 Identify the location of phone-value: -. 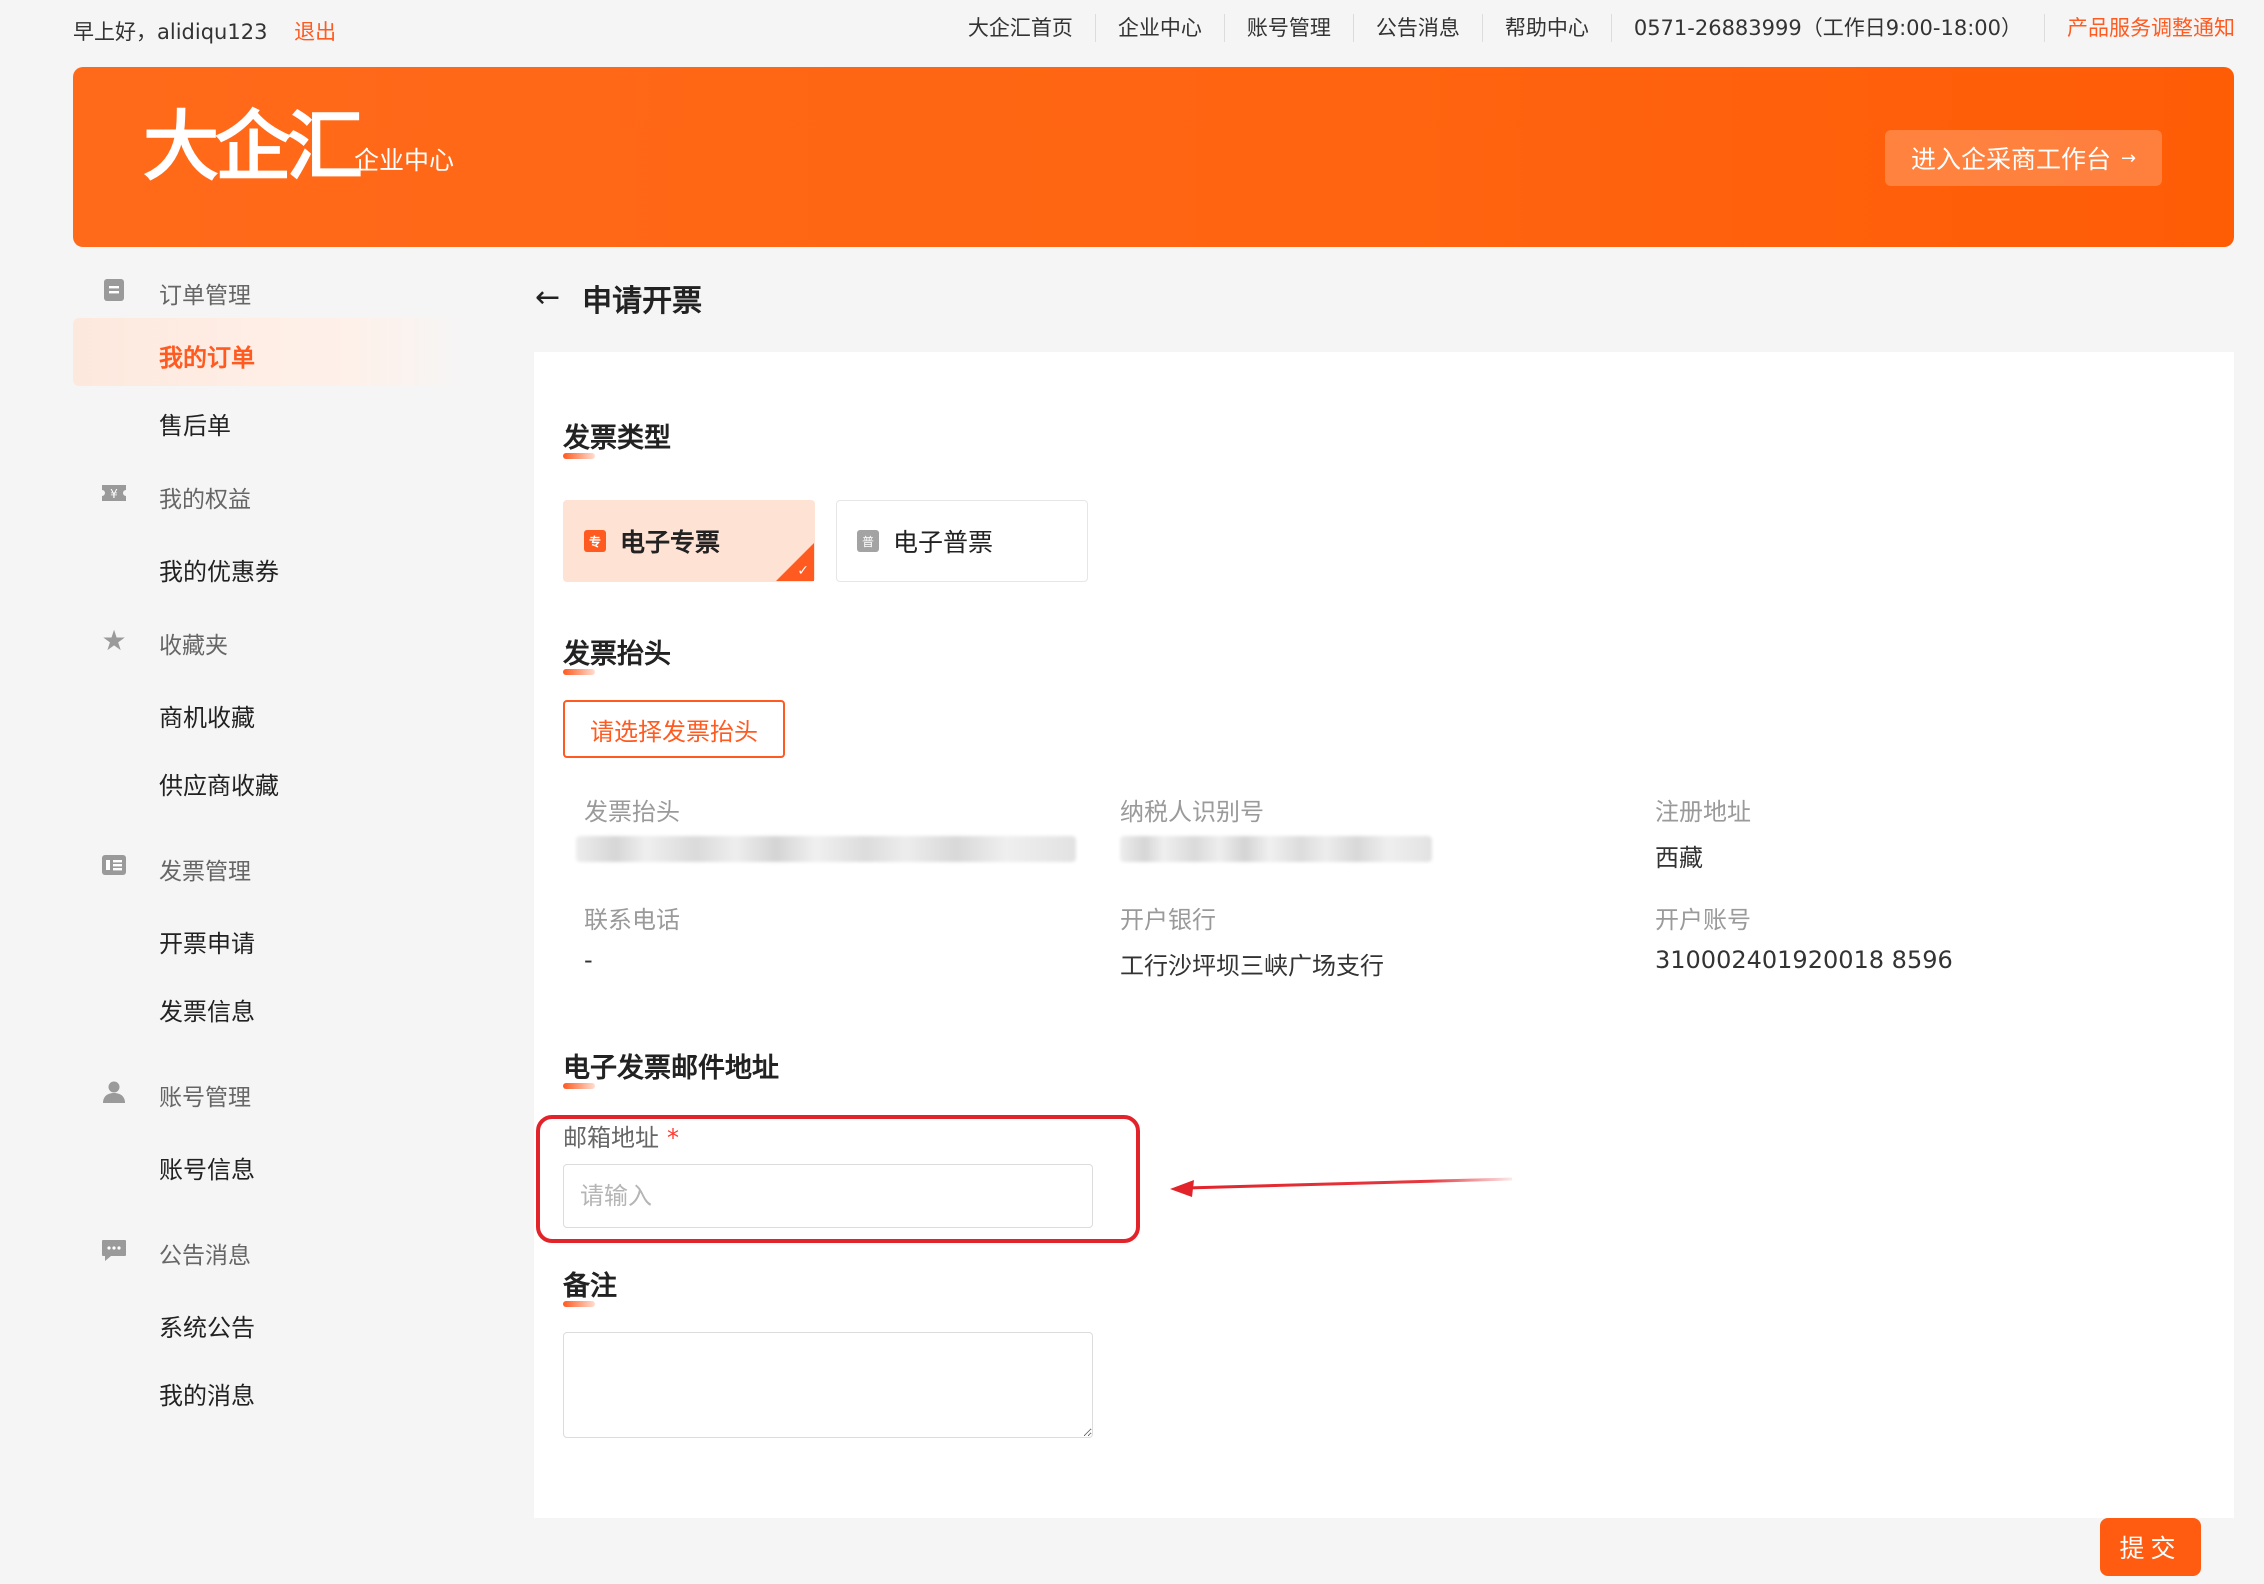
(588, 960).